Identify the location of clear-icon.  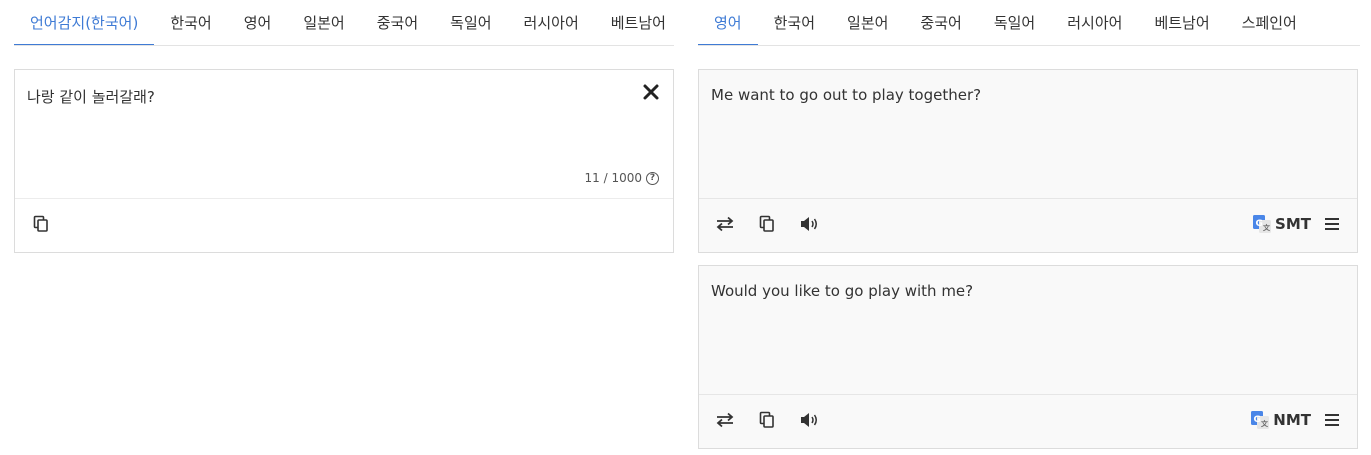
(651, 92).